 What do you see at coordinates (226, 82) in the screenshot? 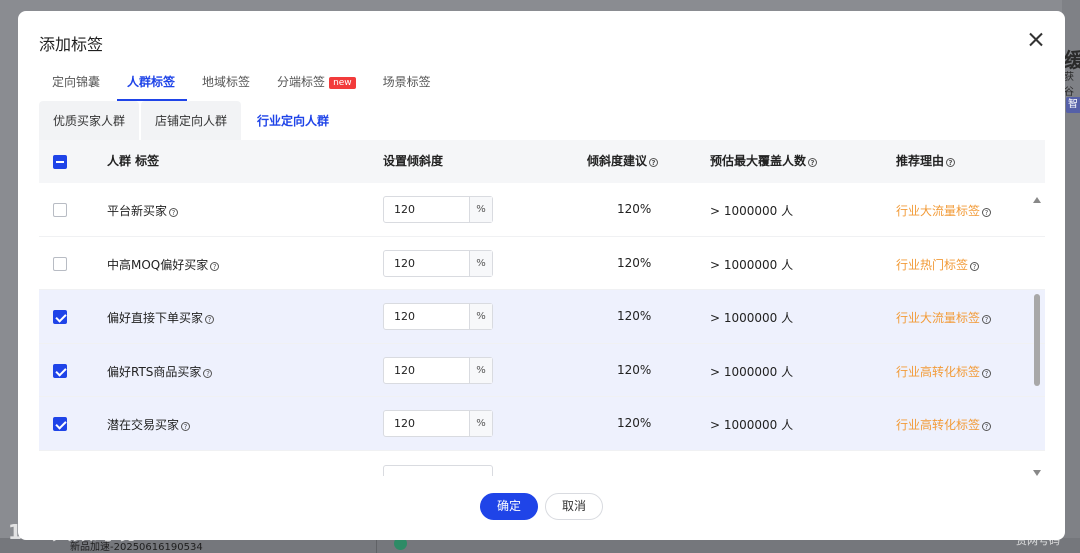
I see `tab-label: 地域标签` at bounding box center [226, 82].